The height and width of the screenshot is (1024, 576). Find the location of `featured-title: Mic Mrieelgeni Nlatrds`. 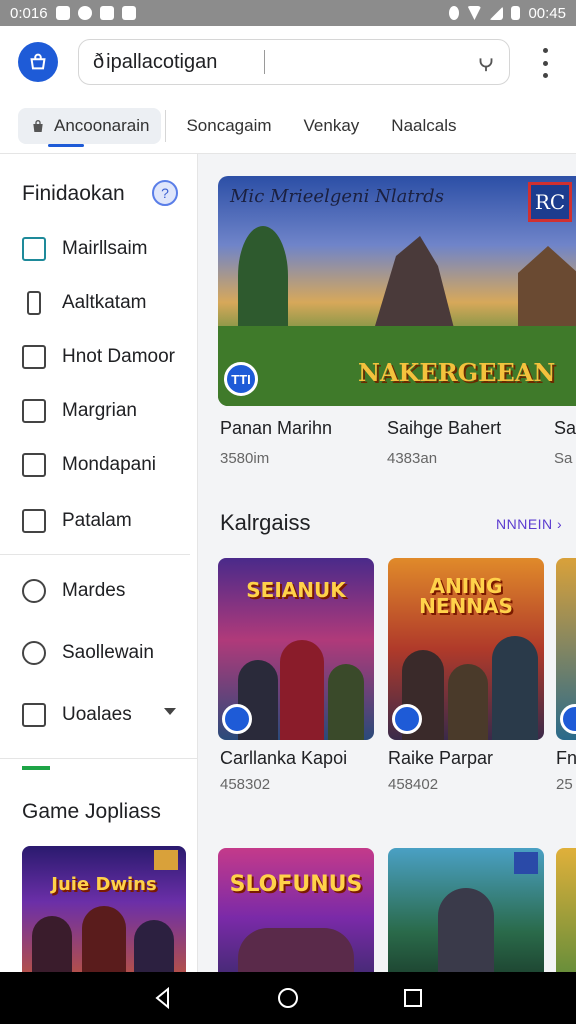

featured-title: Mic Mrieelgeni Nlatrds is located at coordinates (337, 196).